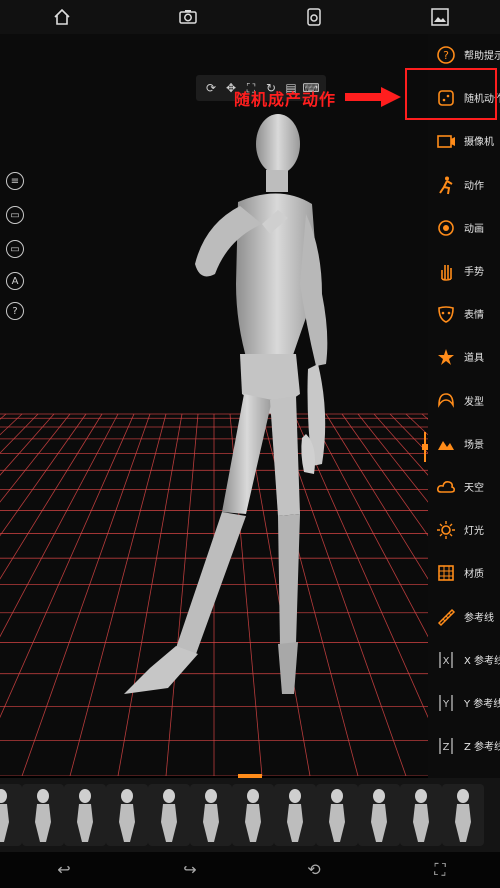 Image resolution: width=500 pixels, height=888 pixels. What do you see at coordinates (190, 870) in the screenshot?
I see `forward-icon: ↪` at bounding box center [190, 870].